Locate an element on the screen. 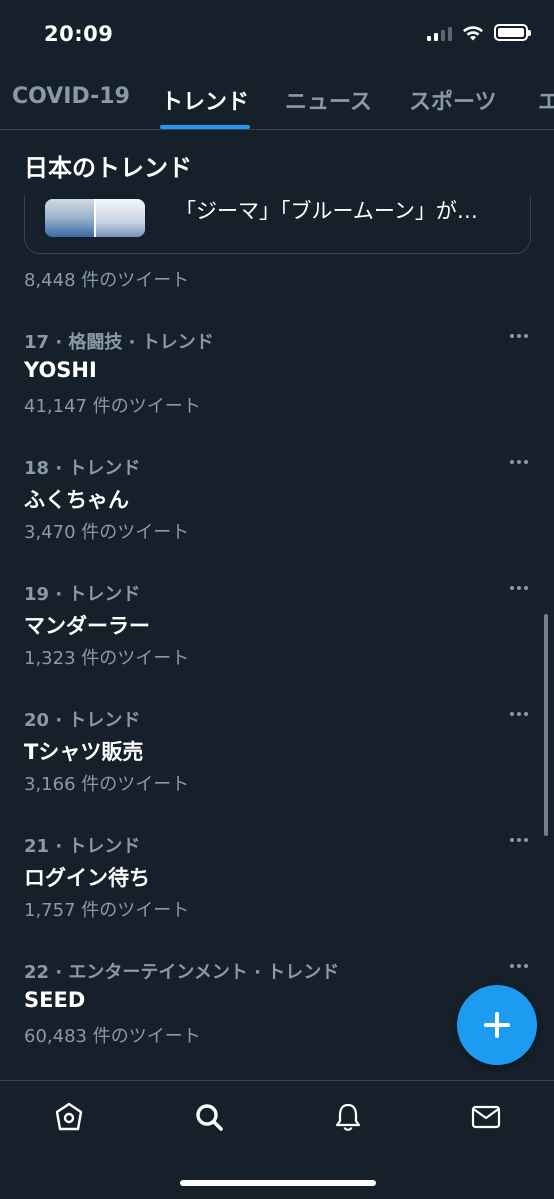 The width and height of the screenshot is (554, 1199). home-icon is located at coordinates (69, 1117).